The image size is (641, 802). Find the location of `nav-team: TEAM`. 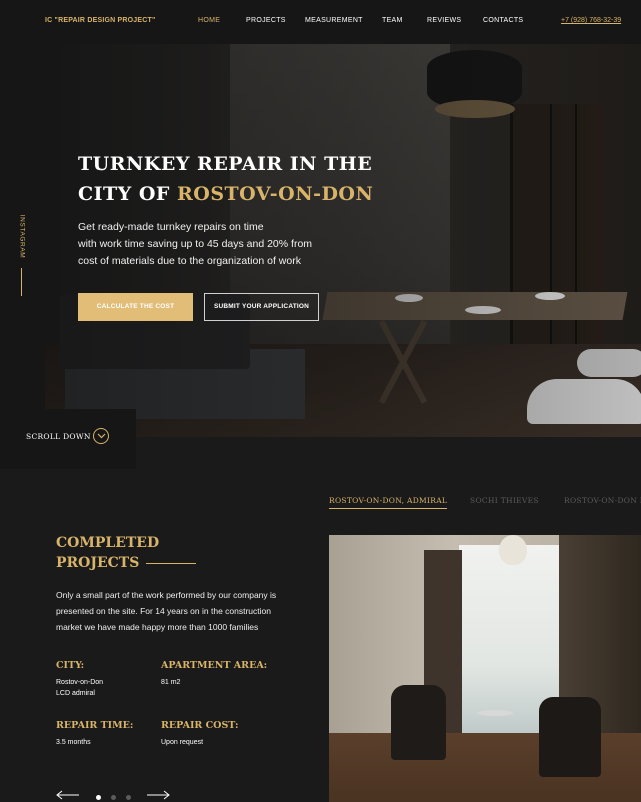

nav-team: TEAM is located at coordinates (392, 20).